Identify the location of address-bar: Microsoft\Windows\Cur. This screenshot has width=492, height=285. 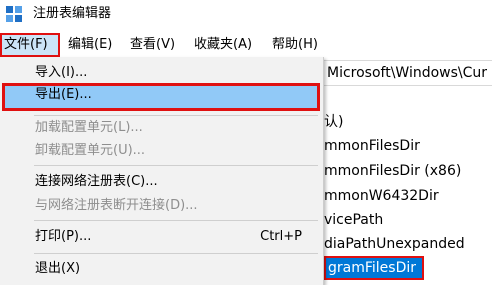
(408, 73).